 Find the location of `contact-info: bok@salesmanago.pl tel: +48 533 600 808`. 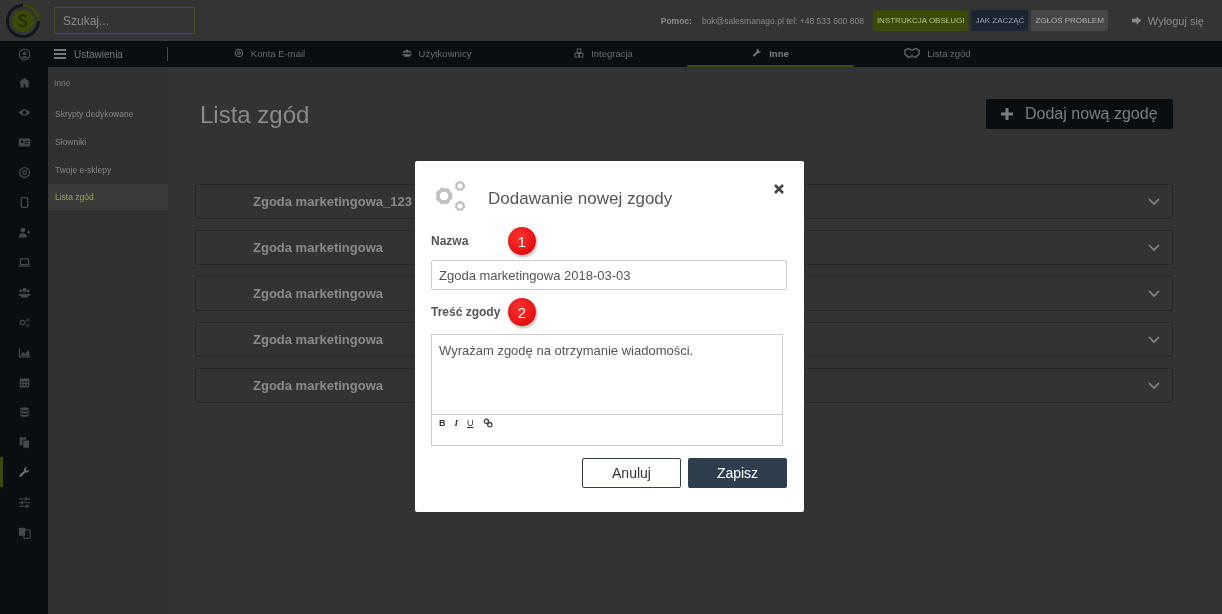

contact-info: bok@salesmanago.pl tel: +48 533 600 808 is located at coordinates (782, 20).